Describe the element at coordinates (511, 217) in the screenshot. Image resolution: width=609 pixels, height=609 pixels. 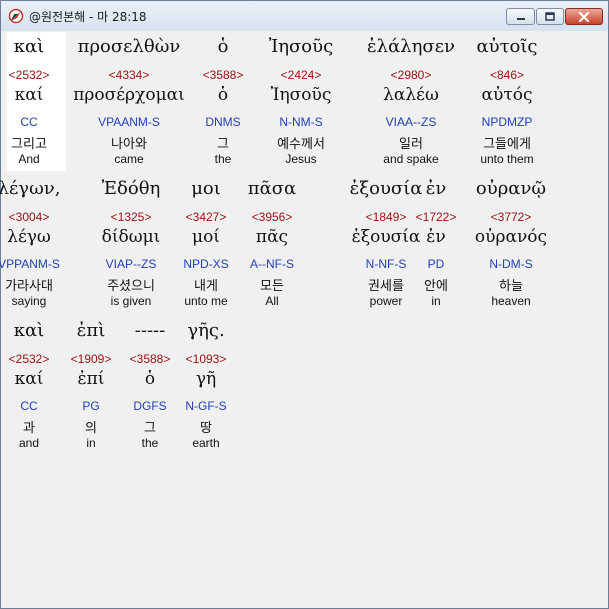
I see `word-strong: <3772>` at that location.